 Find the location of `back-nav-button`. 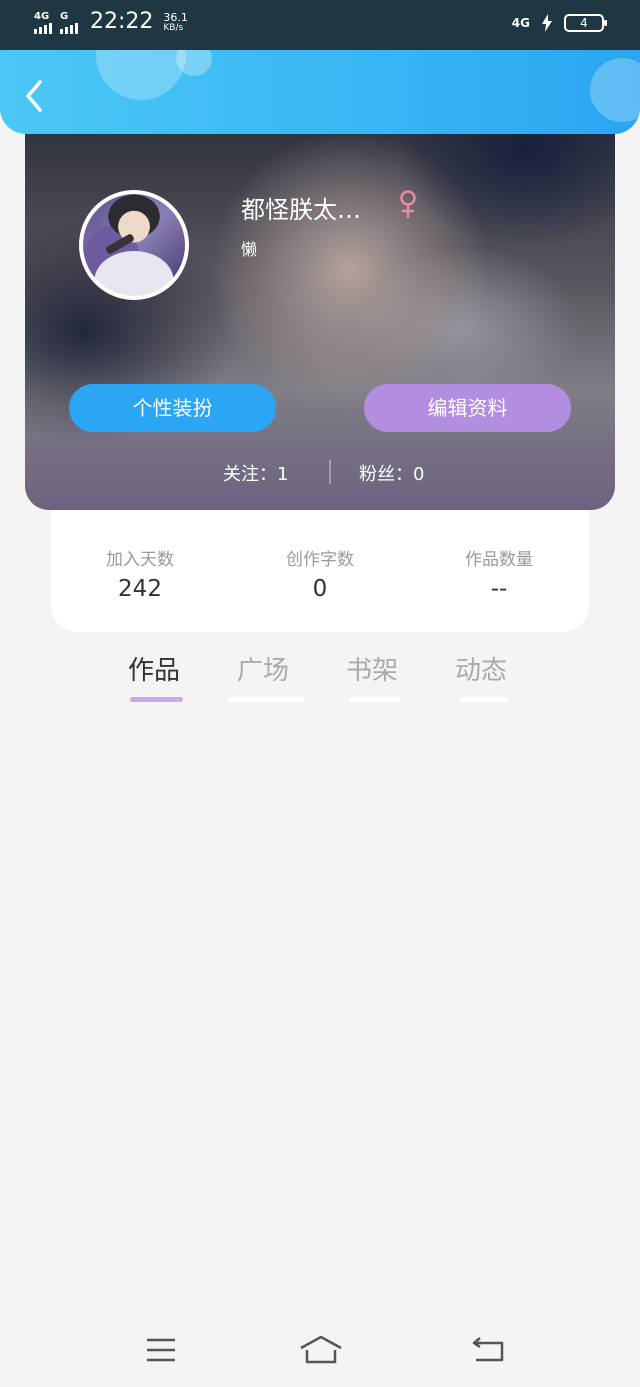

back-nav-button is located at coordinates (488, 1350).